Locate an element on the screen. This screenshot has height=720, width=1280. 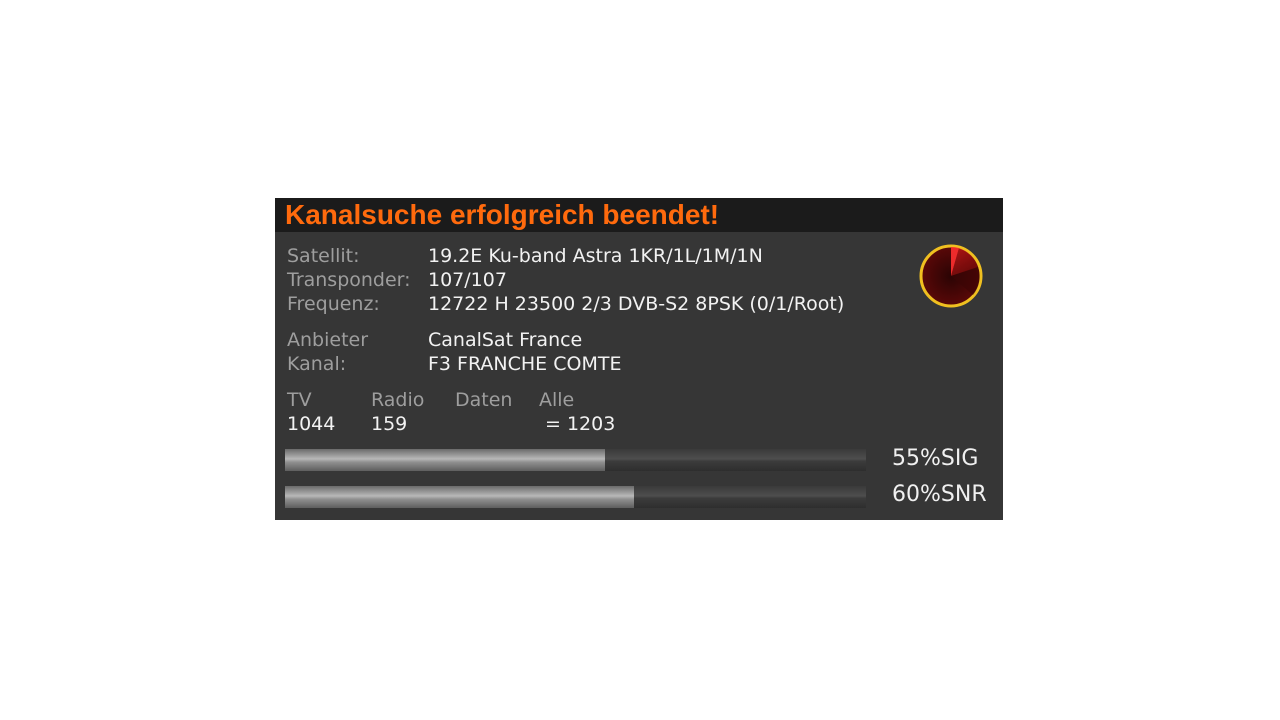
dialog-title: Kanalsuche erfolgreich beendet! is located at coordinates (502, 214).